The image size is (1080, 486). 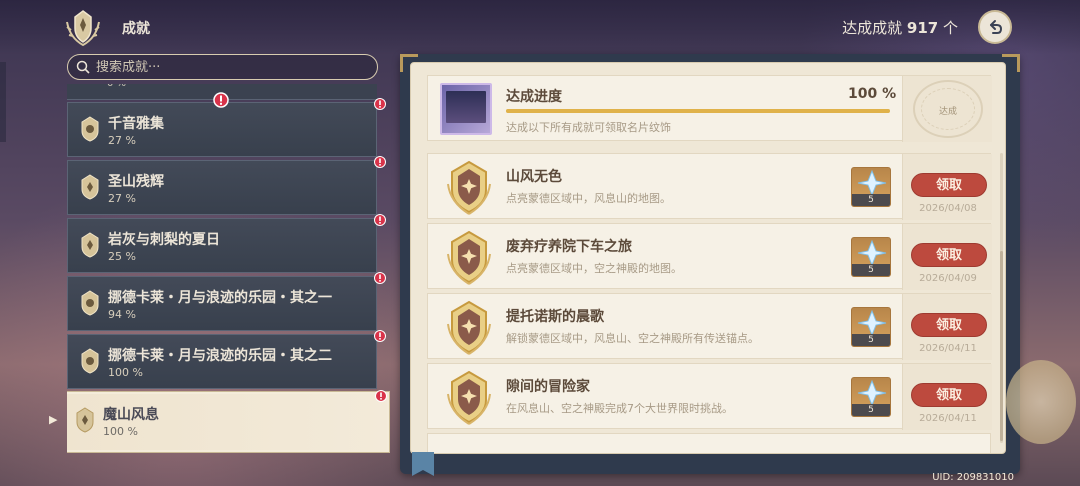 What do you see at coordinates (1001, 298) in the screenshot?
I see `list-scrollbar` at bounding box center [1001, 298].